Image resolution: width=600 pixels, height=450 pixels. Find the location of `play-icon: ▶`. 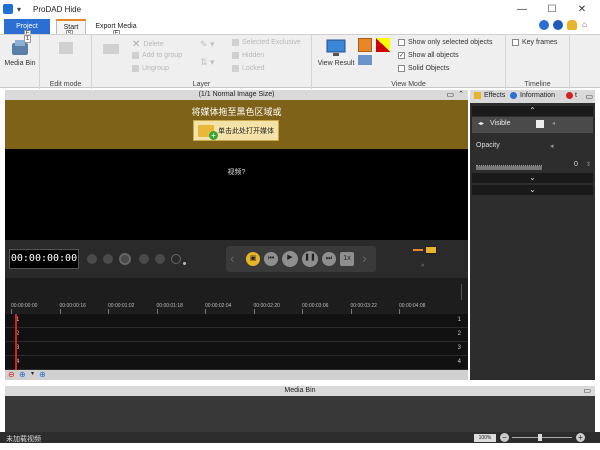

play-icon: ▶ is located at coordinates (290, 259).